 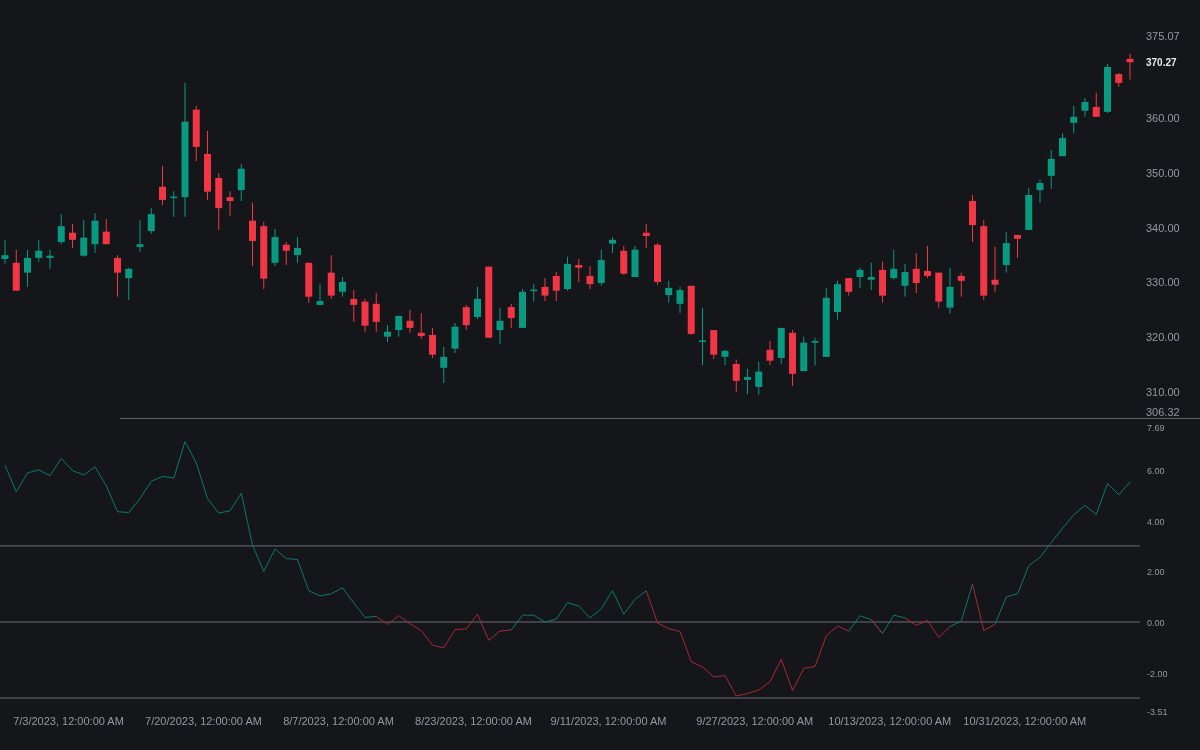 I want to click on axis-label: -2.00, so click(x=1157, y=673).